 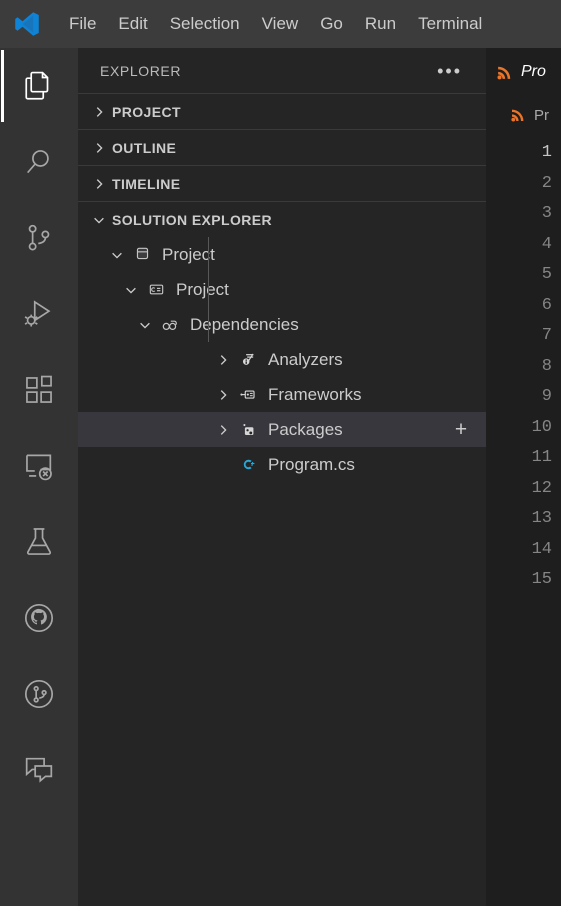 What do you see at coordinates (546, 366) in the screenshot?
I see `line-number: 8` at bounding box center [546, 366].